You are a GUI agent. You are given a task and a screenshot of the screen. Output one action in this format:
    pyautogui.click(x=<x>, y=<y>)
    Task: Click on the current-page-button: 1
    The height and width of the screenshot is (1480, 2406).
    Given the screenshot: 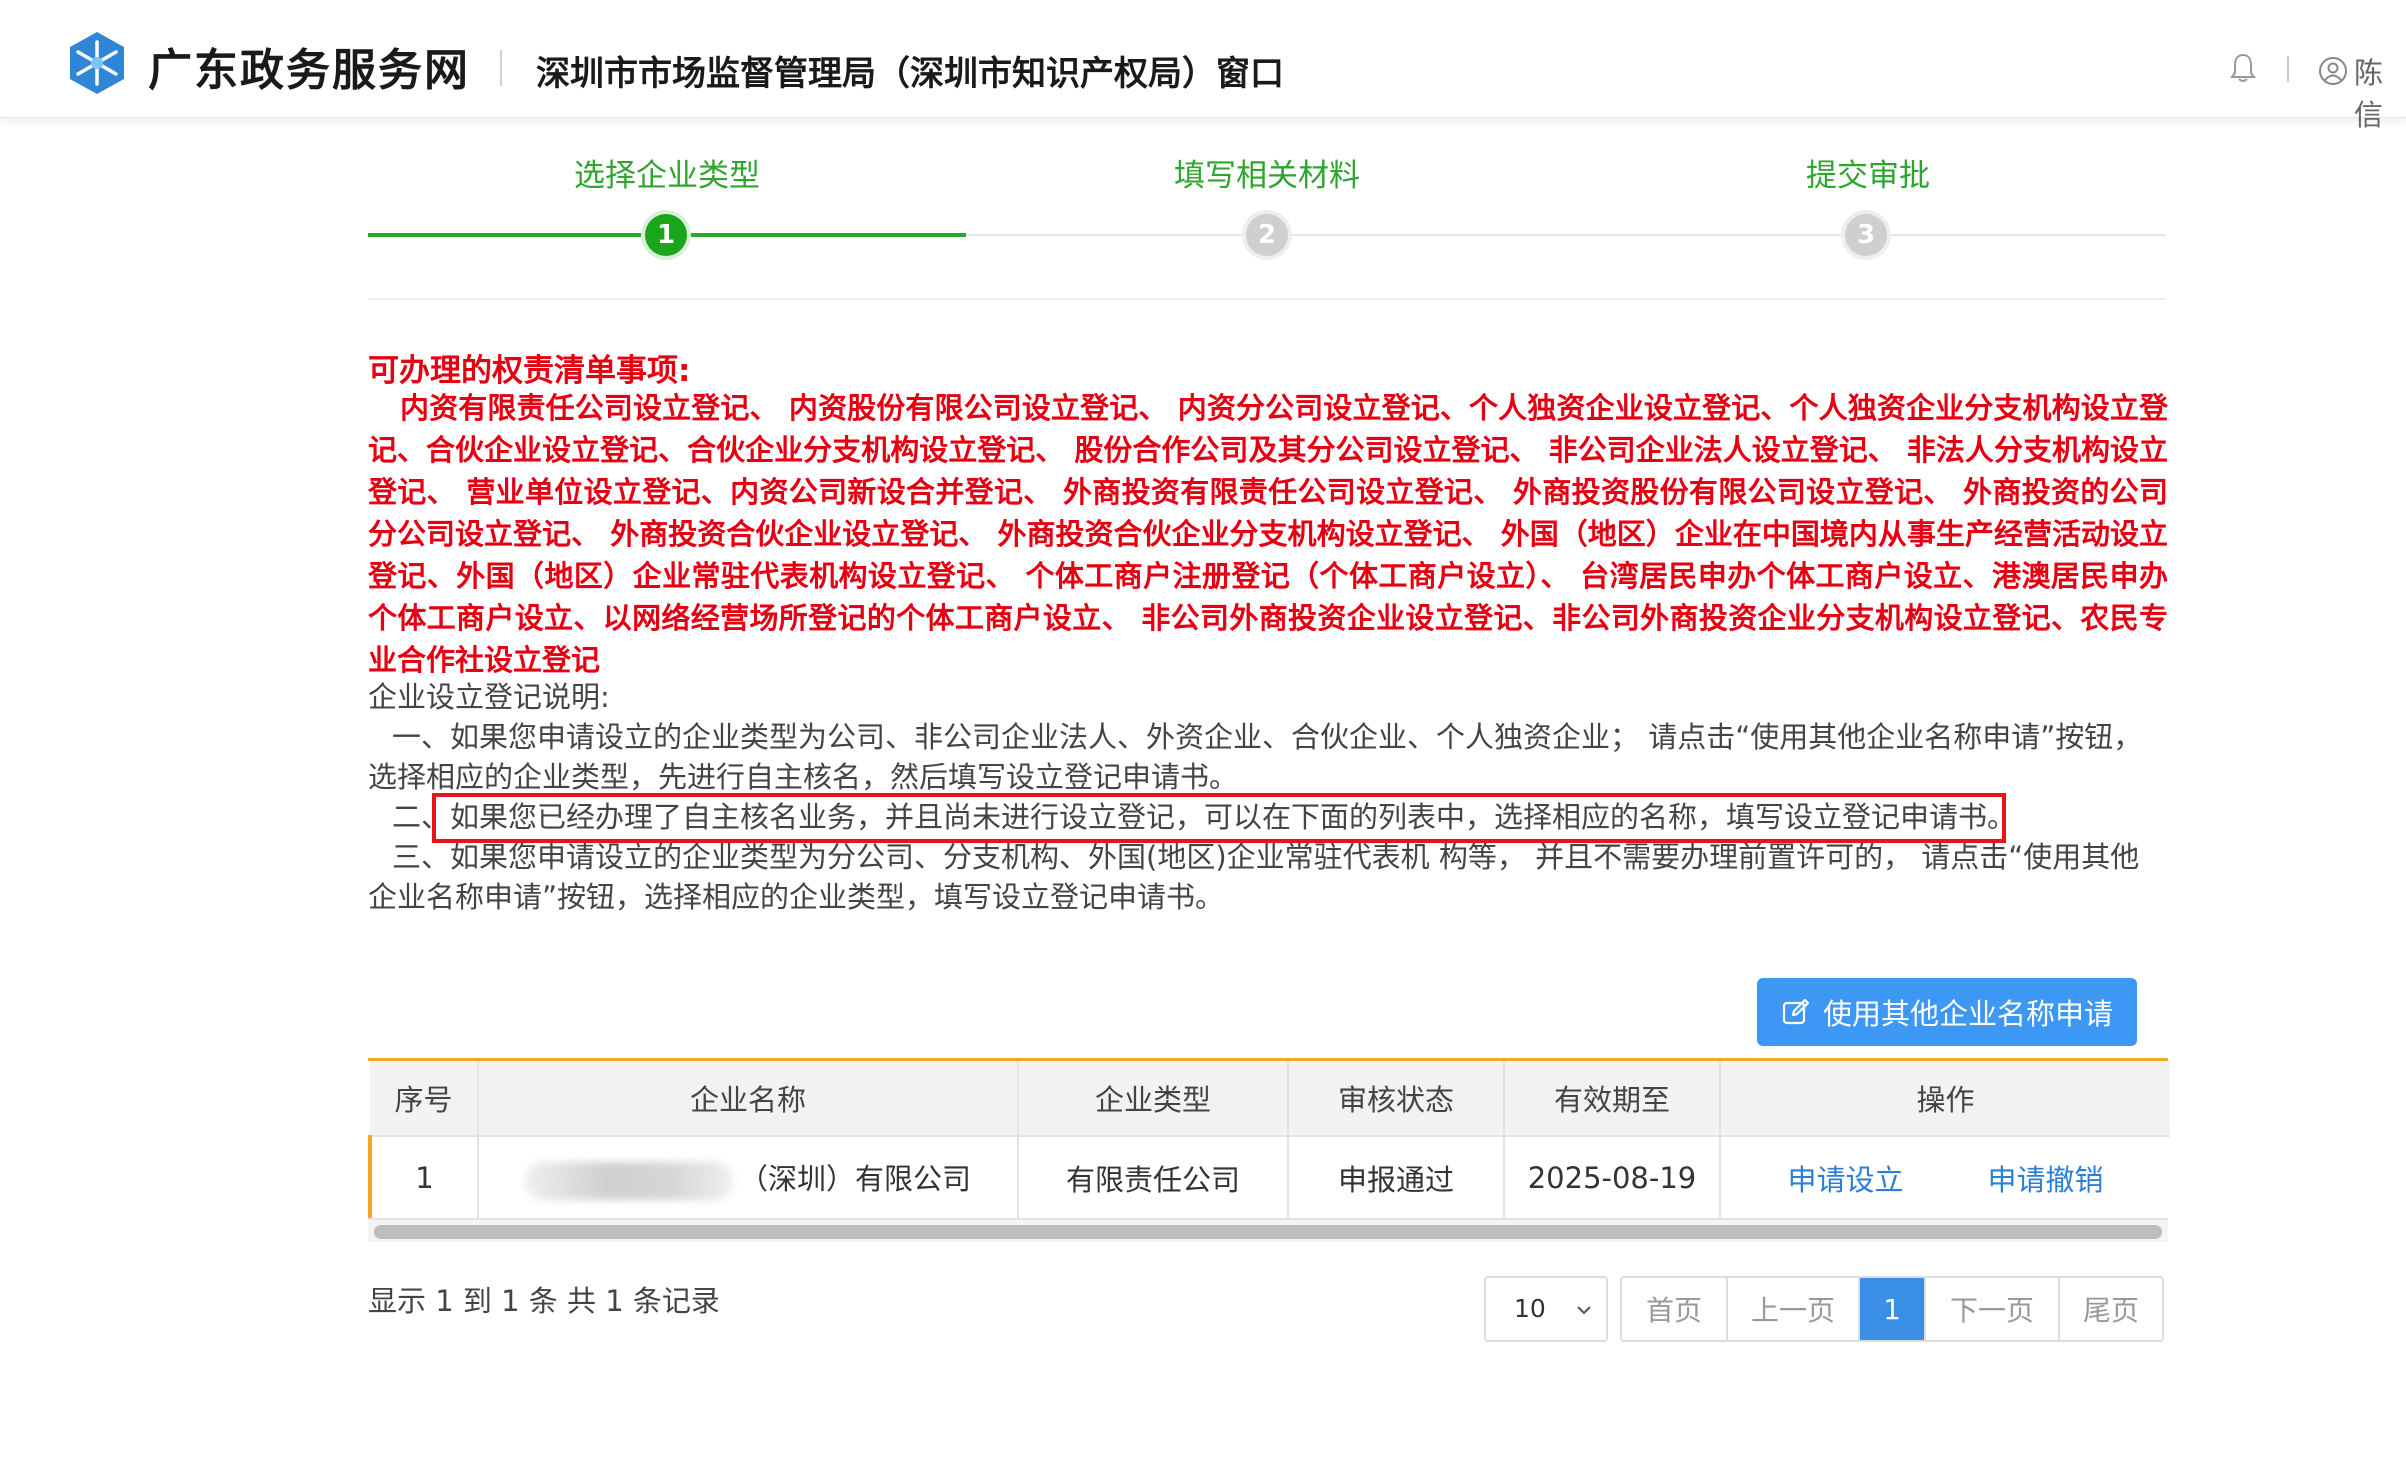 What is the action you would take?
    pyautogui.click(x=1893, y=1309)
    